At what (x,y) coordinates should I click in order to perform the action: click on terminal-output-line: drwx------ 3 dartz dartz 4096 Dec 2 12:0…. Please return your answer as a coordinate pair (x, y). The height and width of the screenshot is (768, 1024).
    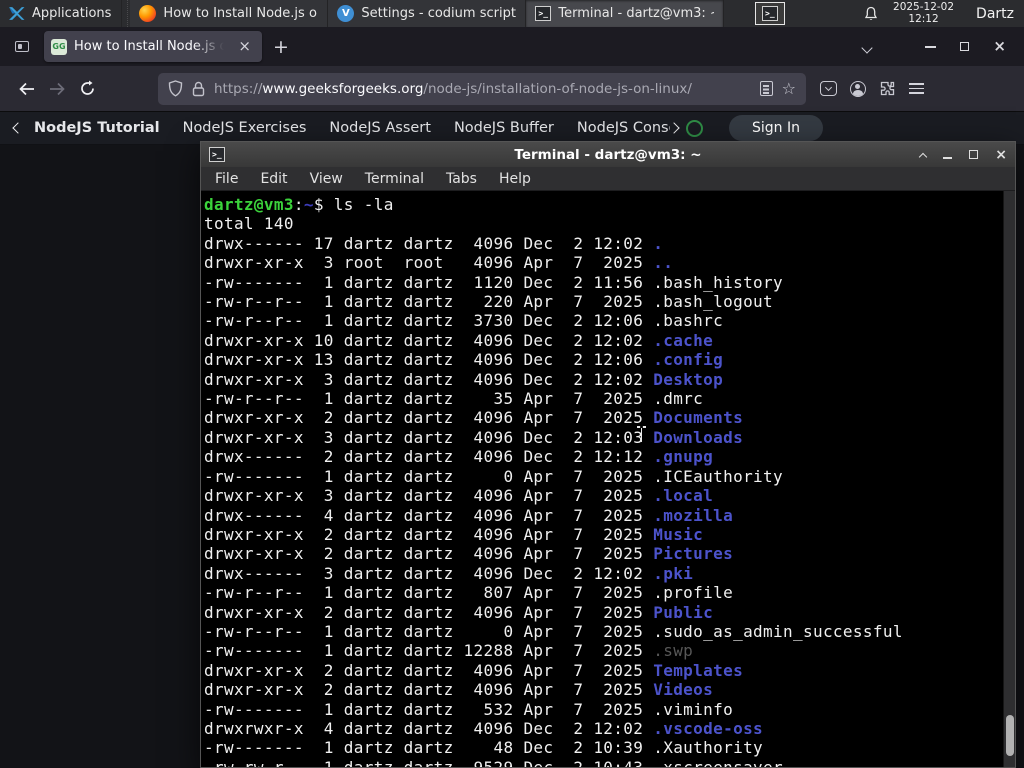
    Looking at the image, I should click on (449, 573).